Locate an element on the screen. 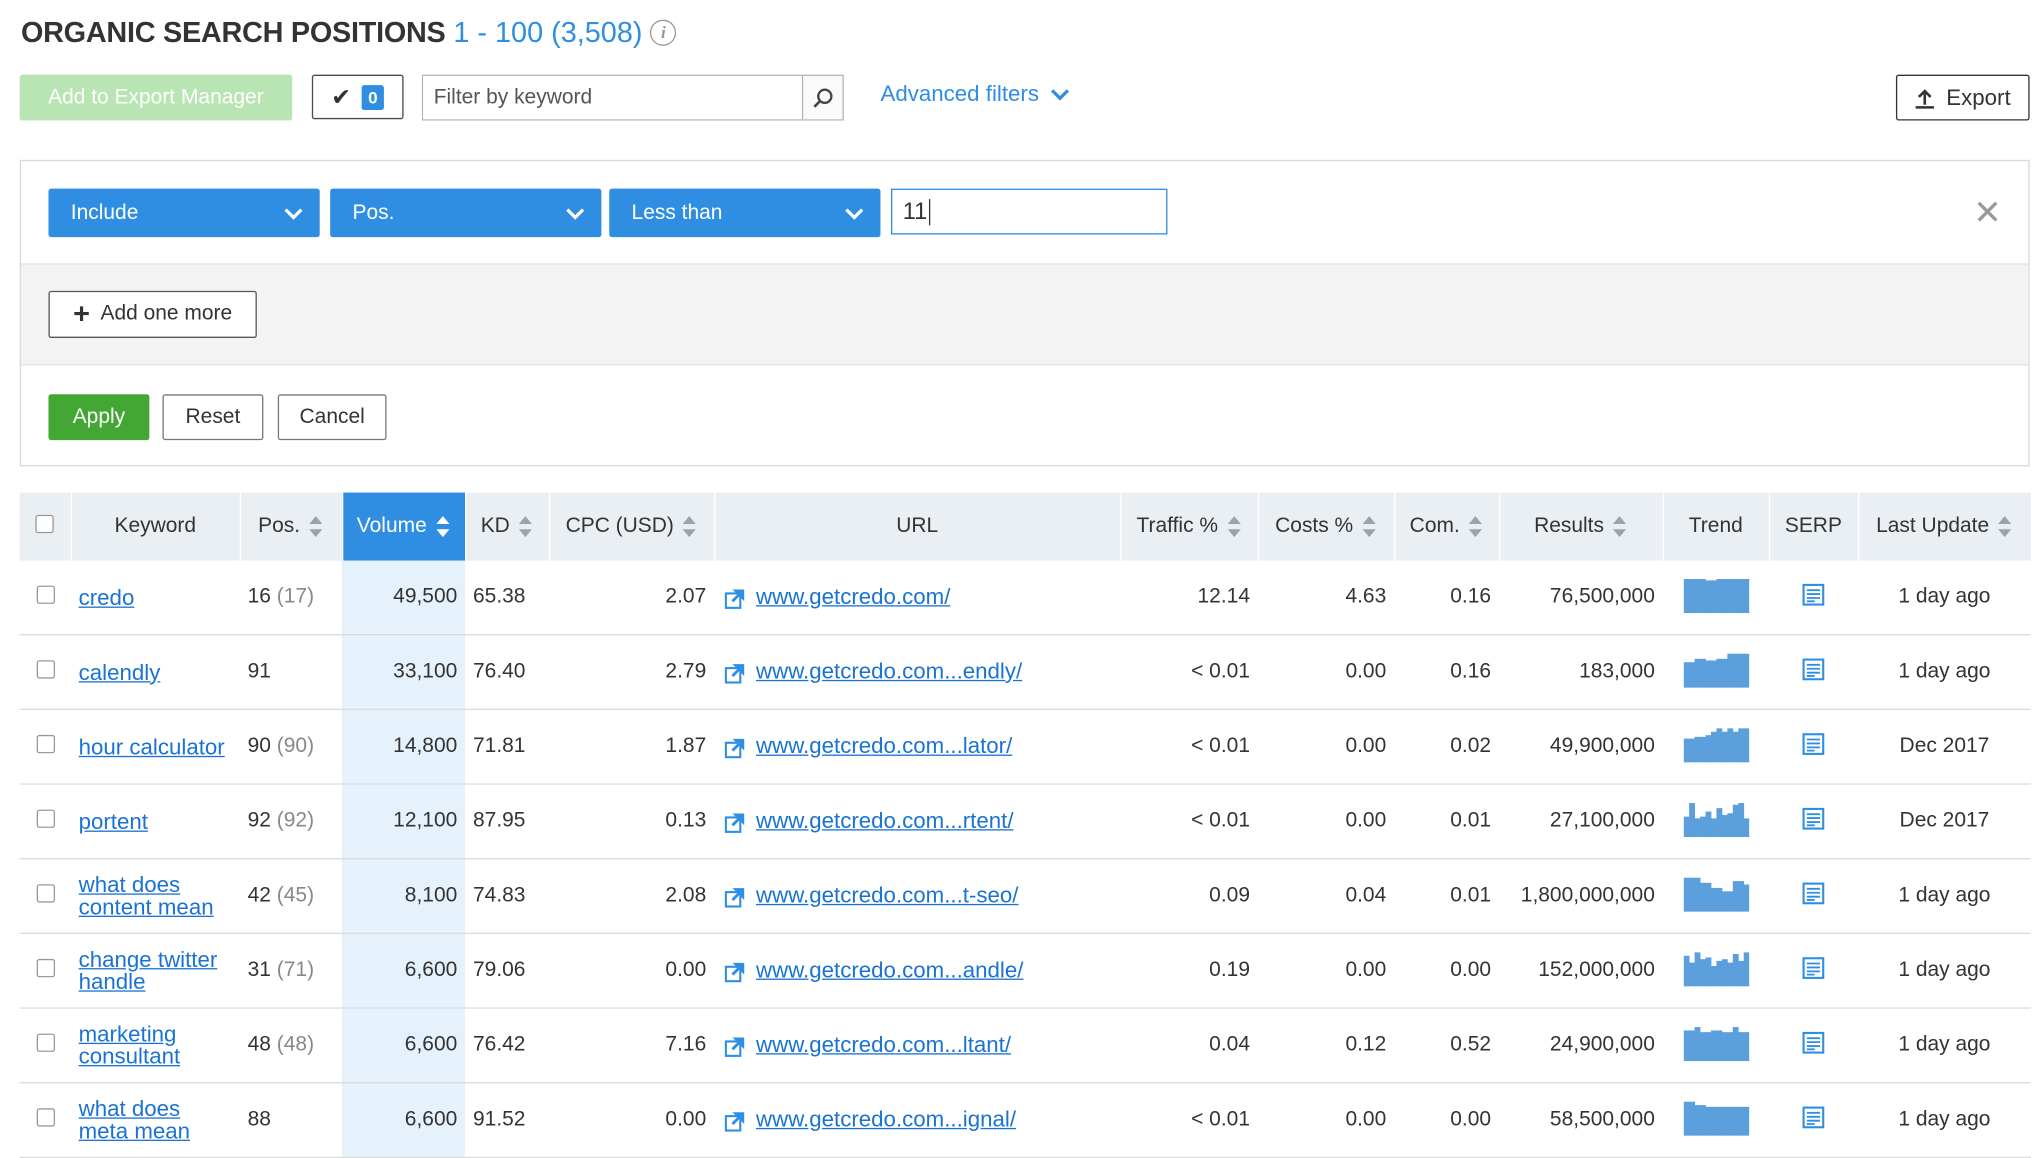 This screenshot has height=1158, width=2044. column-label: KD is located at coordinates (495, 526).